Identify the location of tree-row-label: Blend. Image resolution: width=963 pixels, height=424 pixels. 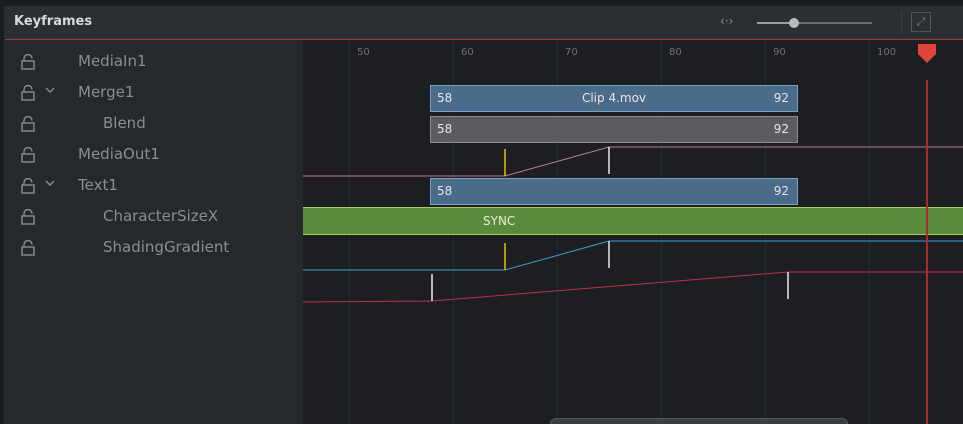
(124, 123).